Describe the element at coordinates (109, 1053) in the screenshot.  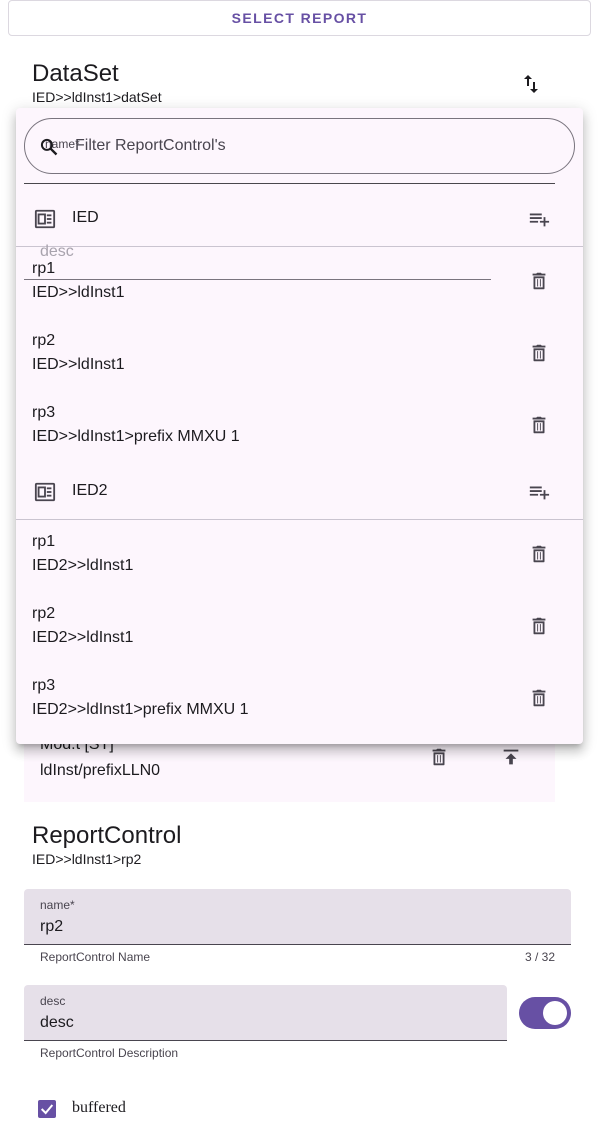
I see `desc-helper-text: ReportControl Description` at that location.